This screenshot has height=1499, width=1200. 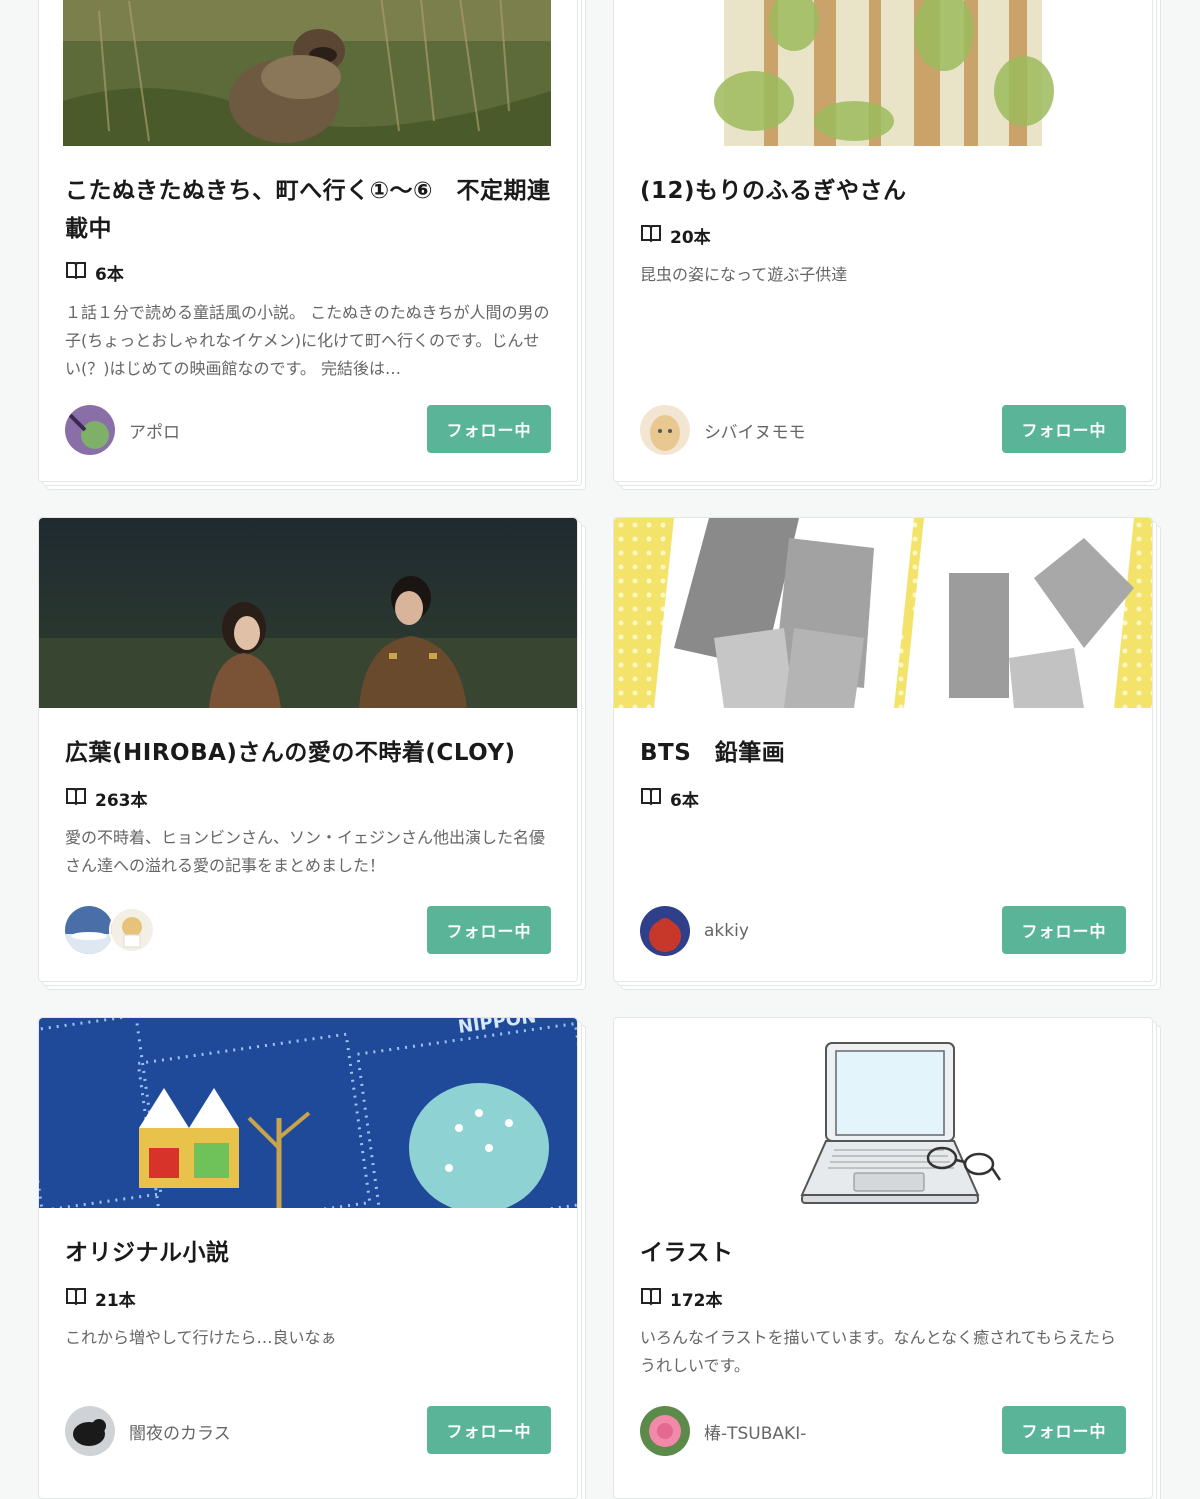 I want to click on author-group, so click(x=110, y=930).